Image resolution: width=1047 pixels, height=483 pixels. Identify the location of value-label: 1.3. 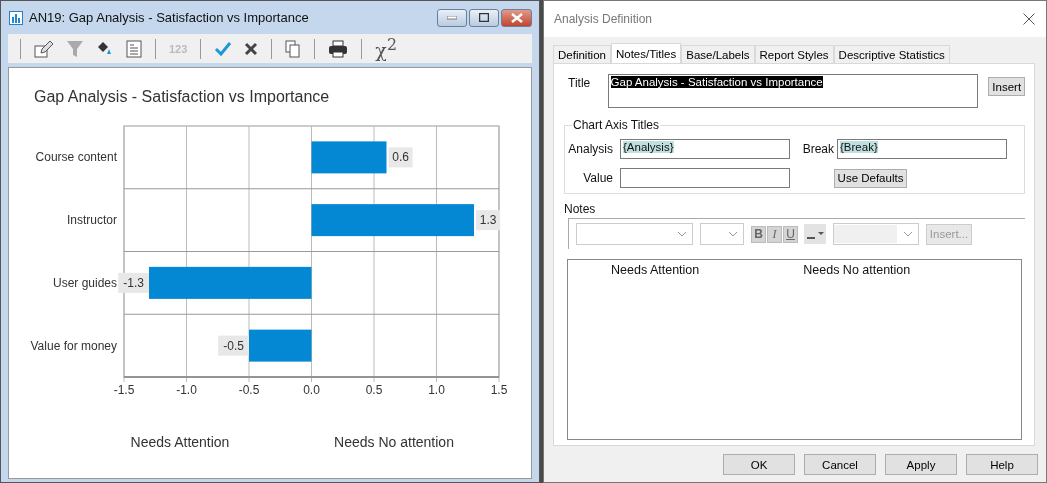
(488, 220).